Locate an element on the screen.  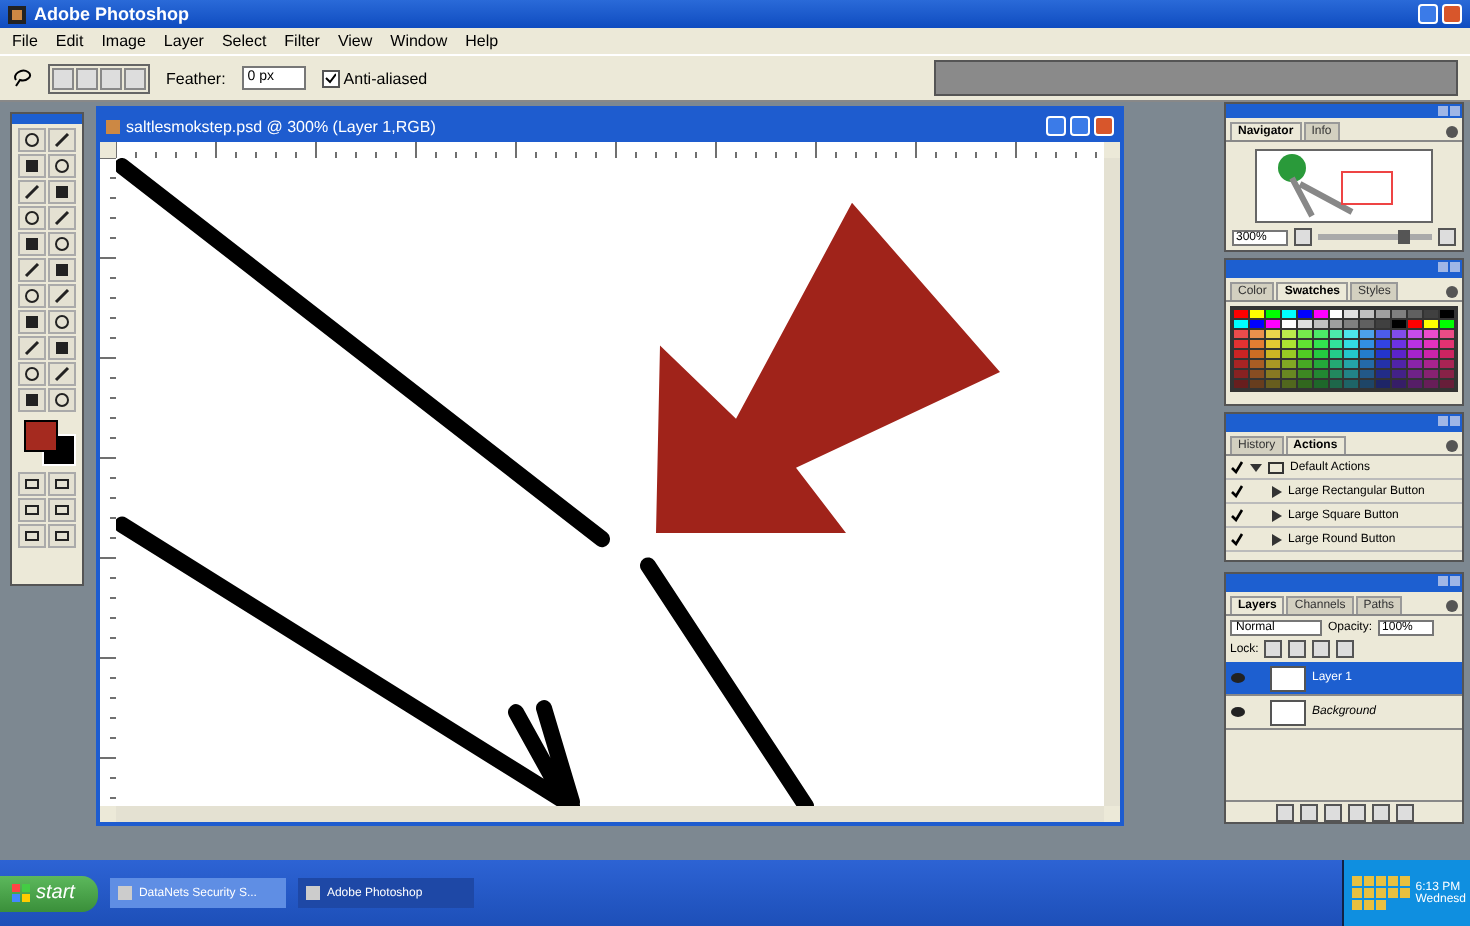
eye-icon is located at coordinates (1238, 712).